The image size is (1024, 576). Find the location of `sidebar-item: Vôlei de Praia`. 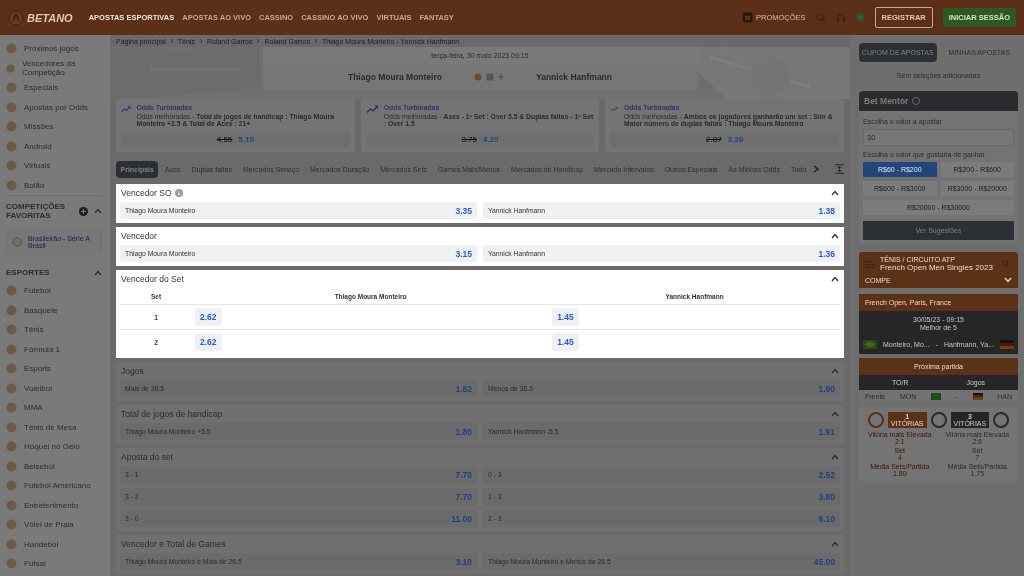

sidebar-item: Vôlei de Praia is located at coordinates (49, 525).